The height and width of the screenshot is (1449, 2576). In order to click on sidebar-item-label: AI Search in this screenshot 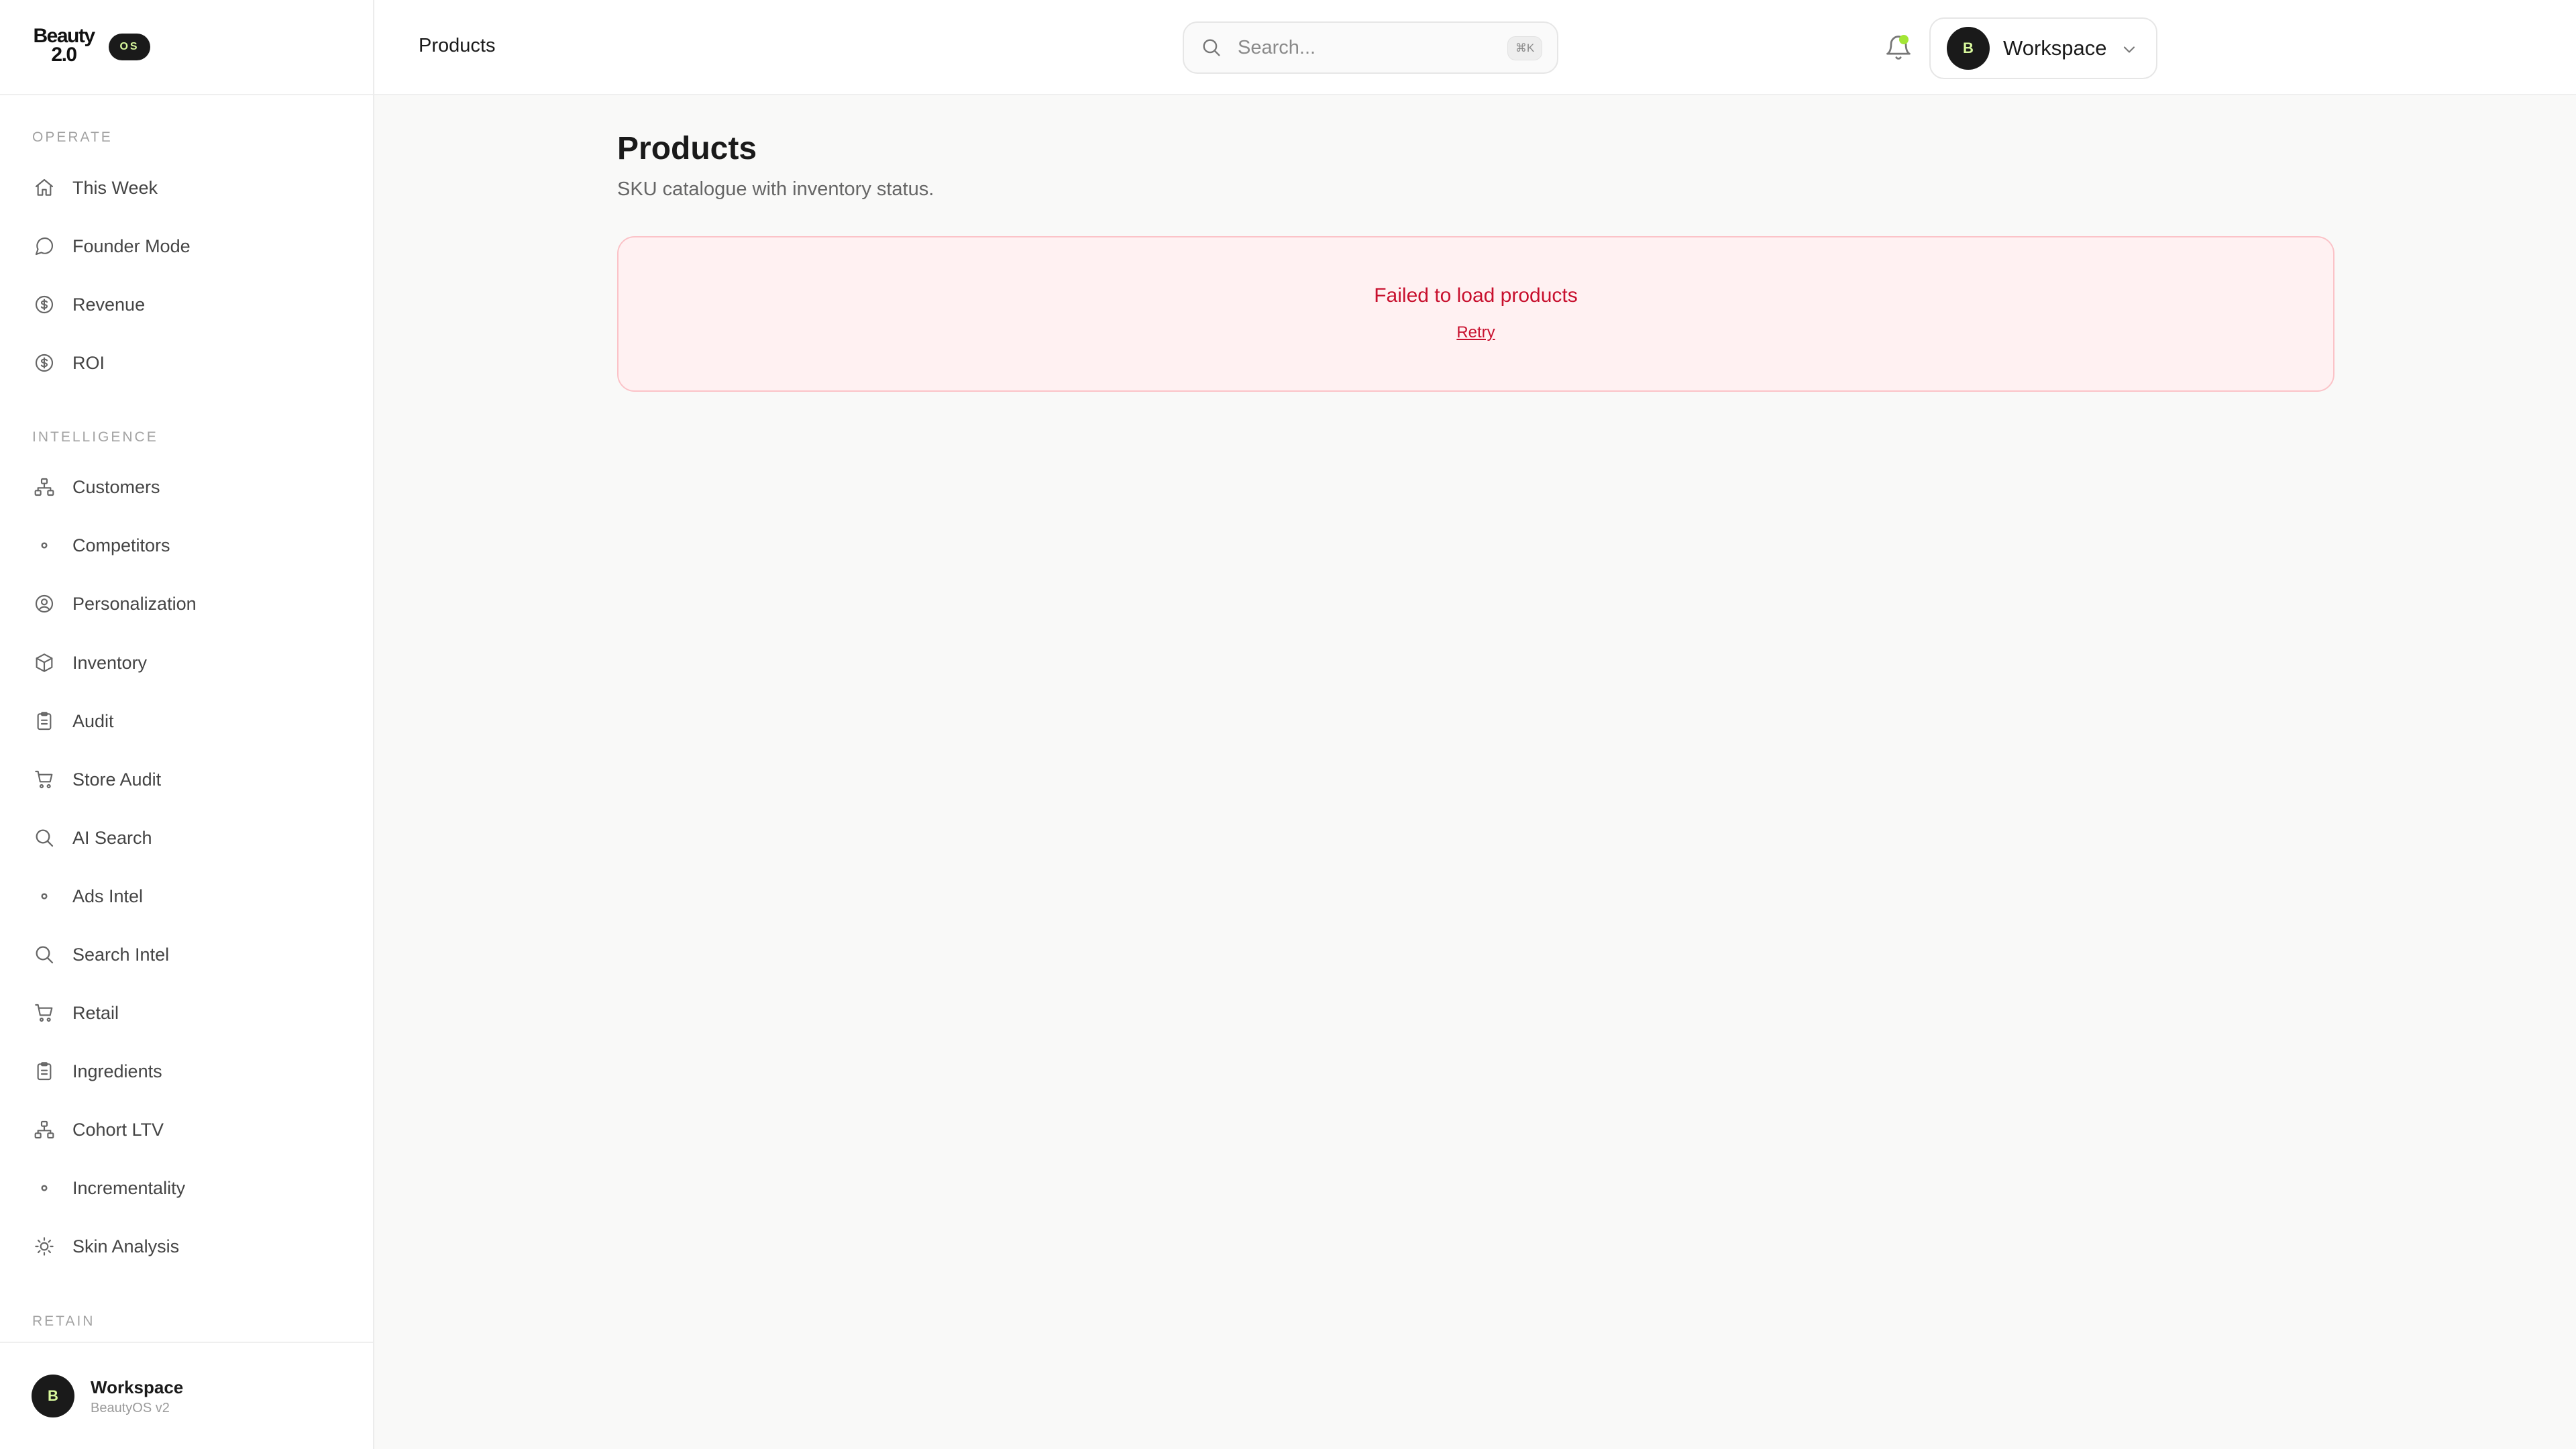, I will do `click(112, 837)`.